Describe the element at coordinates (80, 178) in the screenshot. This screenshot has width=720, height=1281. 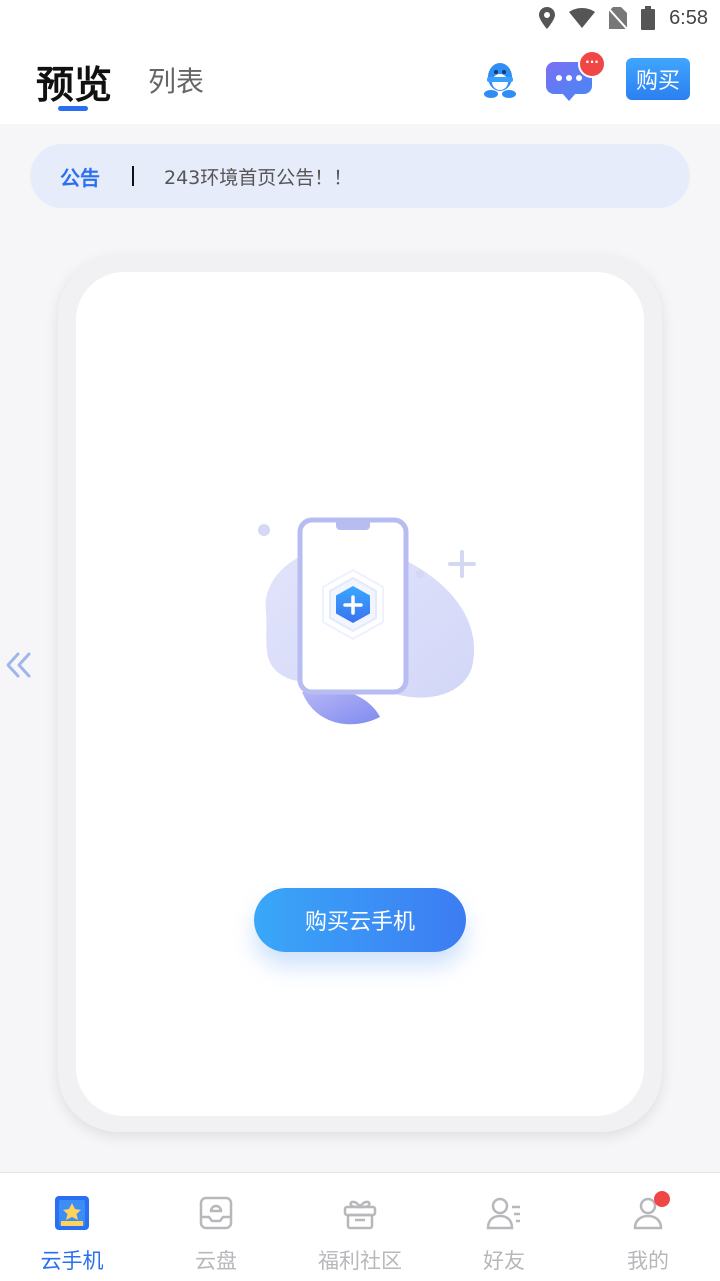
I see `announcement-label: 公告` at that location.